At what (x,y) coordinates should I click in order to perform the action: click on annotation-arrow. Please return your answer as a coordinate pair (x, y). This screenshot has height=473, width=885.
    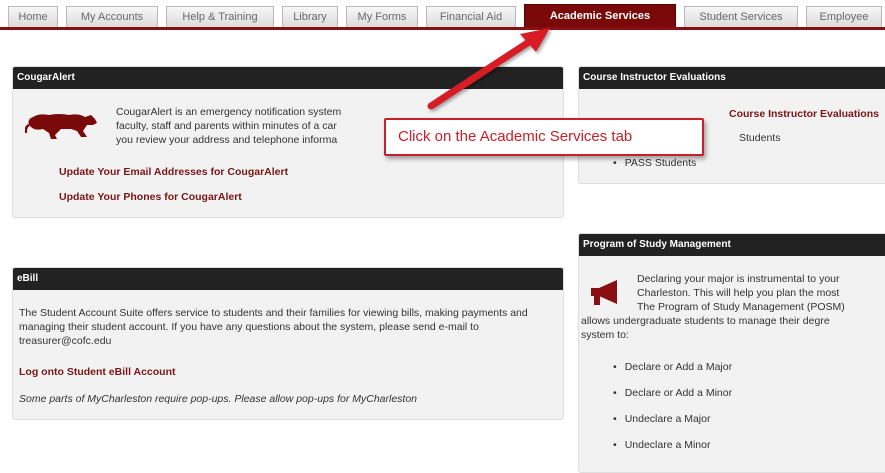
    Looking at the image, I should click on (488, 69).